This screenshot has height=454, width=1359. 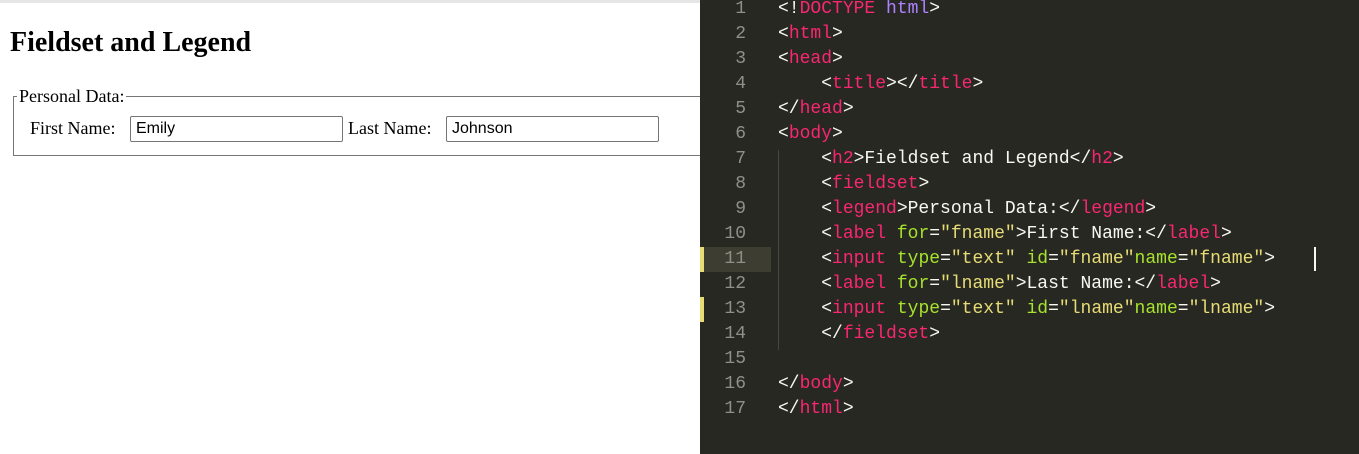 What do you see at coordinates (1029, 384) in the screenshot?
I see `code-line: 16 </body>` at bounding box center [1029, 384].